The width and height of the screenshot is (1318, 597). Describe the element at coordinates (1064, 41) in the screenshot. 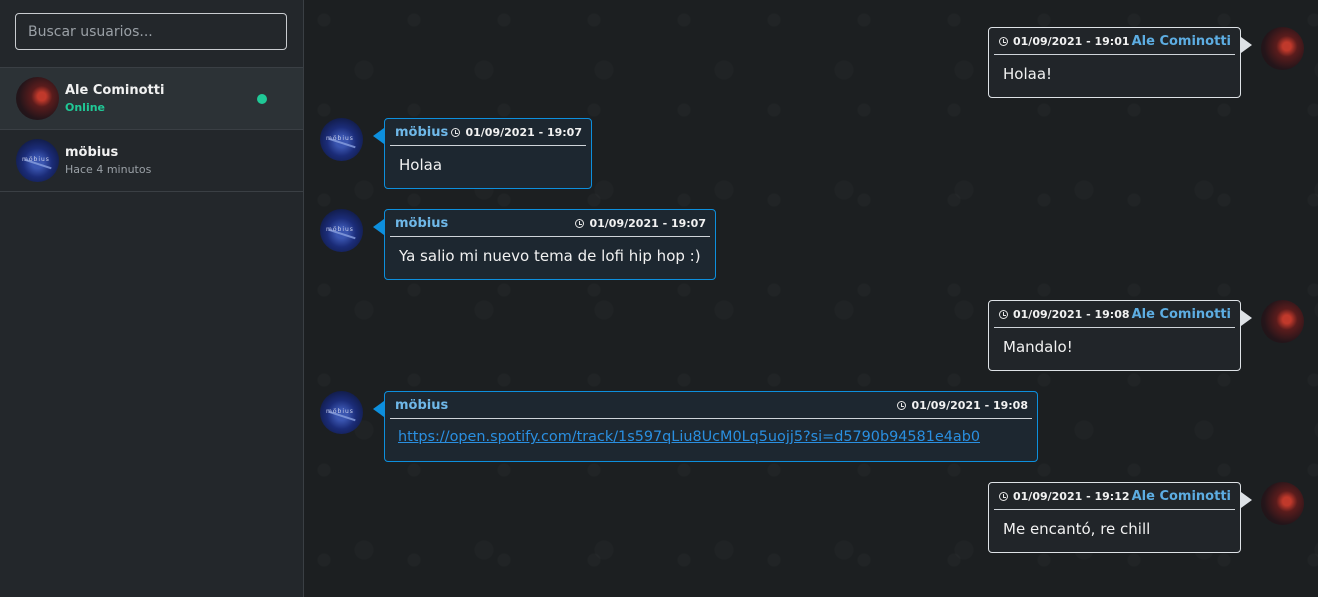

I see `message-time: 01/09/2021 - 19:01` at that location.